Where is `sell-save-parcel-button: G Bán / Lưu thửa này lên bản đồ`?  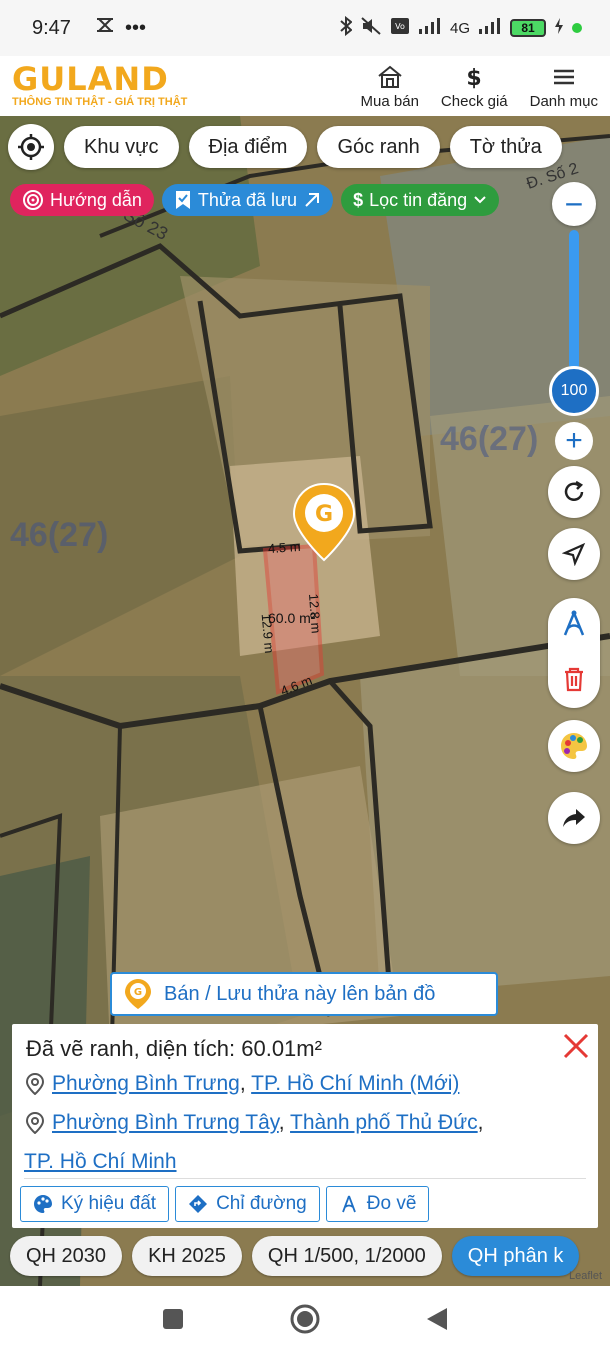
sell-save-parcel-button: G Bán / Lưu thửa này lên bản đồ is located at coordinates (304, 994).